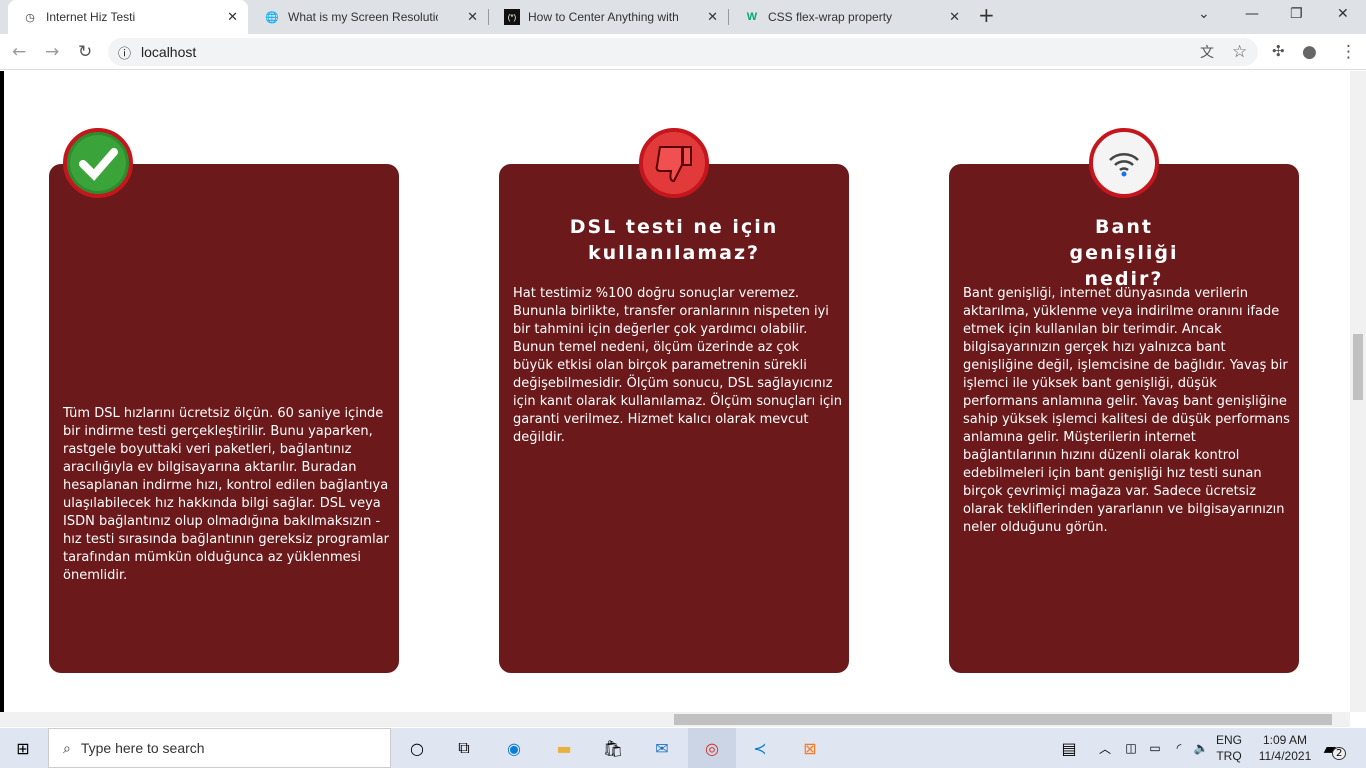 The image size is (1366, 768). I want to click on close-window-button: ✕, so click(1343, 14).